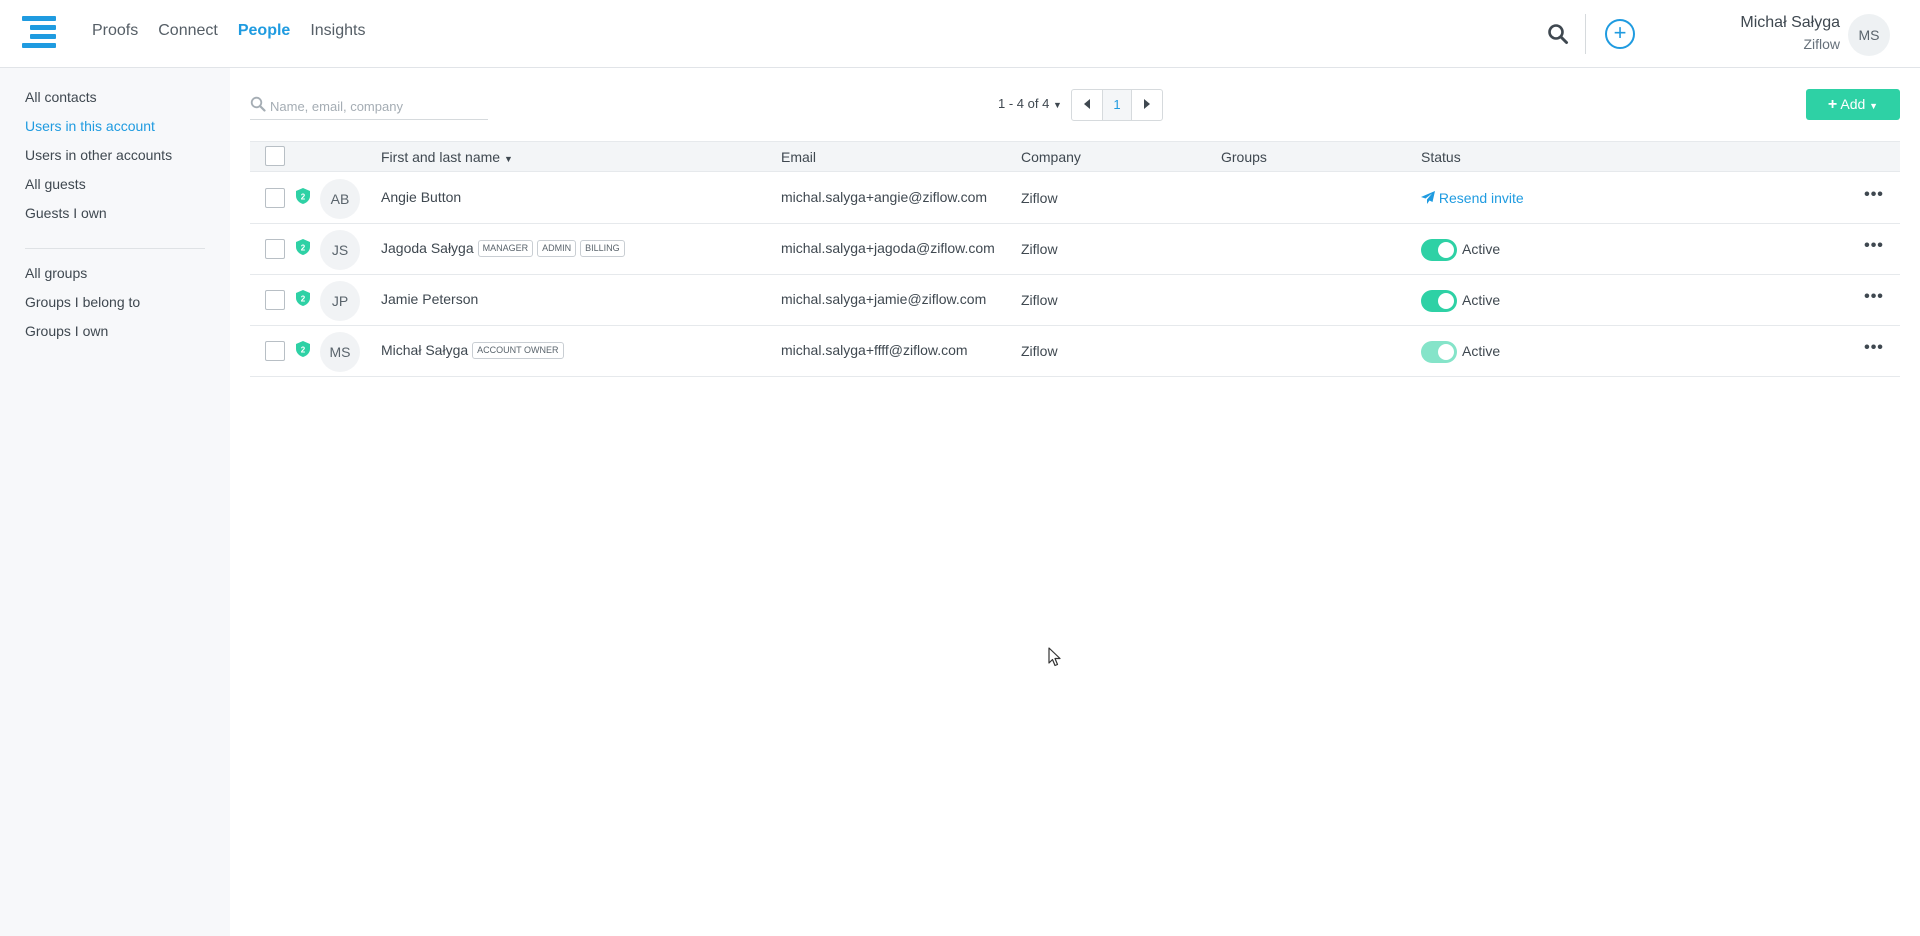 This screenshot has height=936, width=1920. Describe the element at coordinates (1869, 35) in the screenshot. I see `user-avatar: MS` at that location.